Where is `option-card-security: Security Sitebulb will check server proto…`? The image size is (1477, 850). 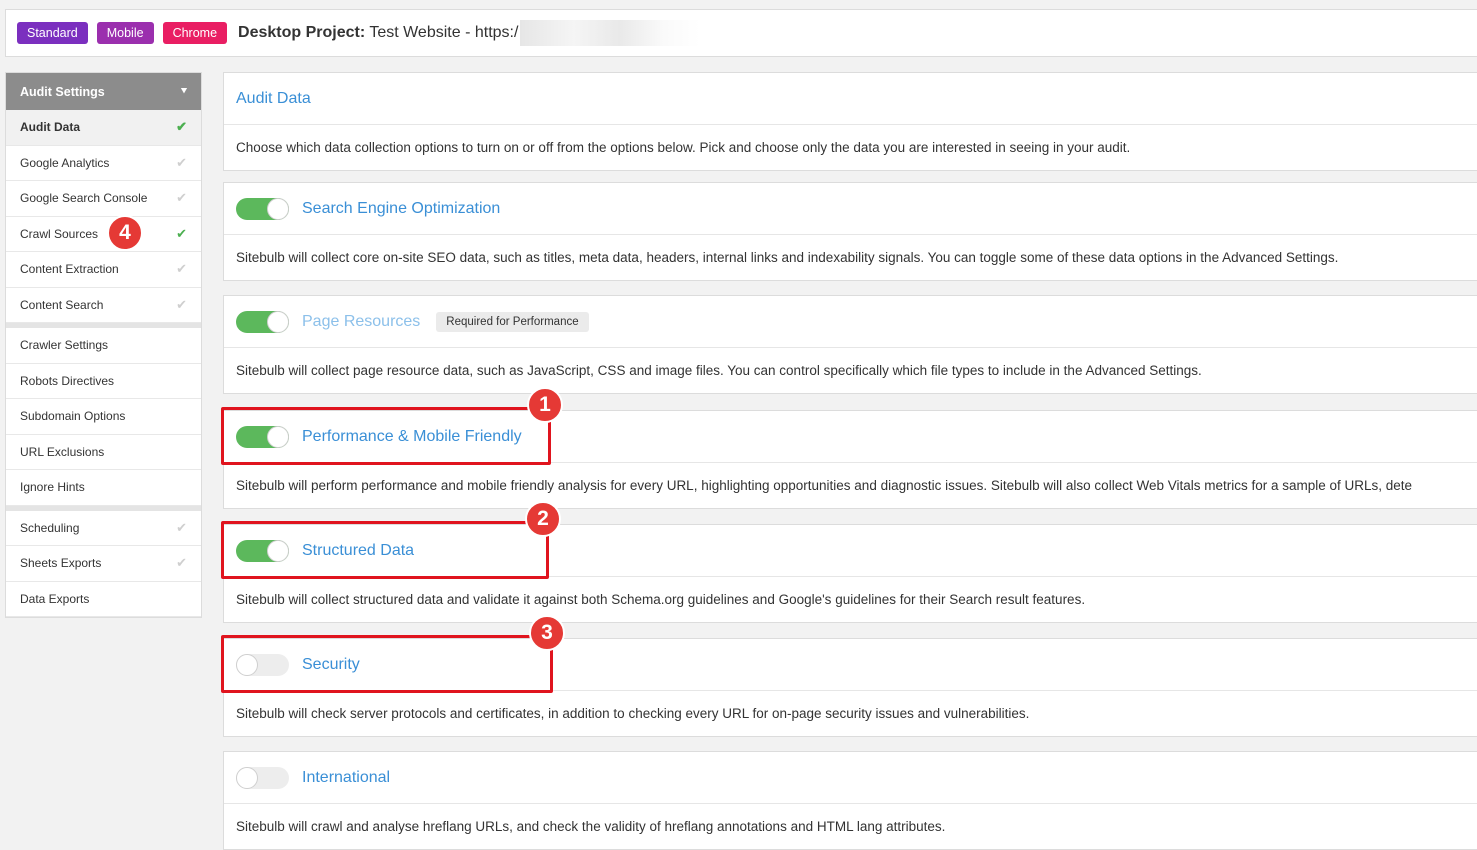 option-card-security: Security Sitebulb will check server proto… is located at coordinates (850, 687).